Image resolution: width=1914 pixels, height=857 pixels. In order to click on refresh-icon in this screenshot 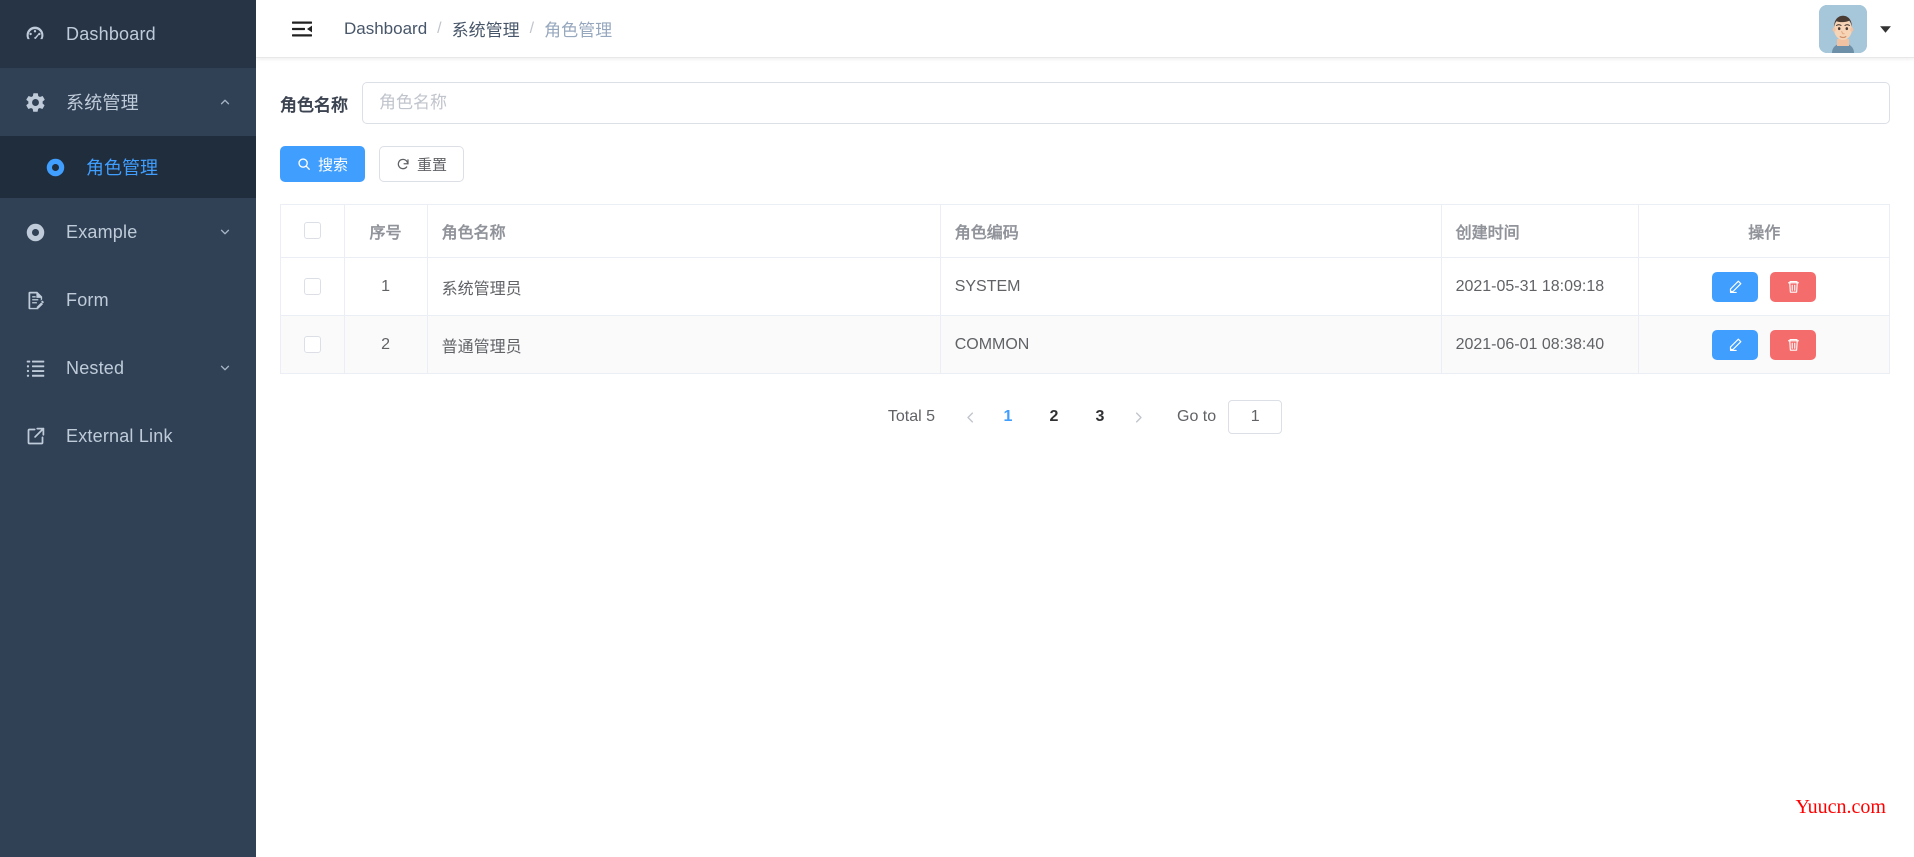, I will do `click(403, 164)`.